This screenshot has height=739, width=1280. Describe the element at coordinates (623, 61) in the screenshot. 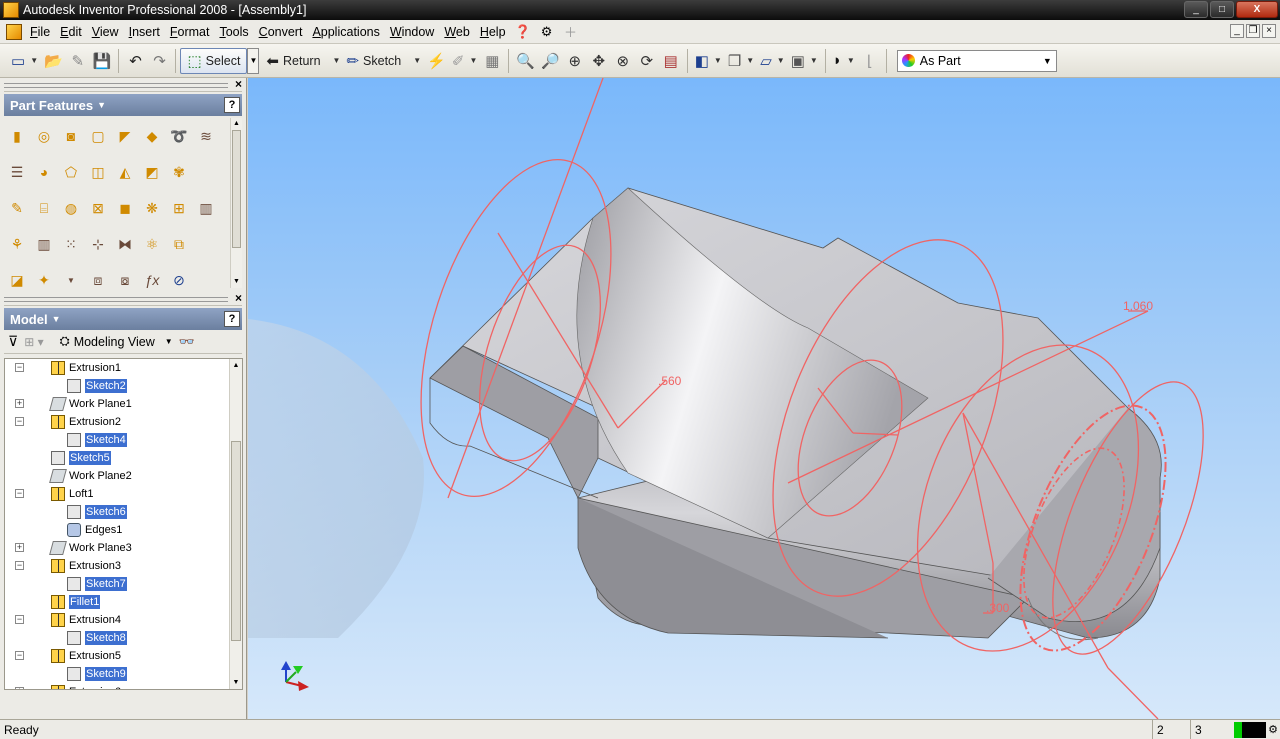

I see `zoom-selected-button: ⊗` at that location.